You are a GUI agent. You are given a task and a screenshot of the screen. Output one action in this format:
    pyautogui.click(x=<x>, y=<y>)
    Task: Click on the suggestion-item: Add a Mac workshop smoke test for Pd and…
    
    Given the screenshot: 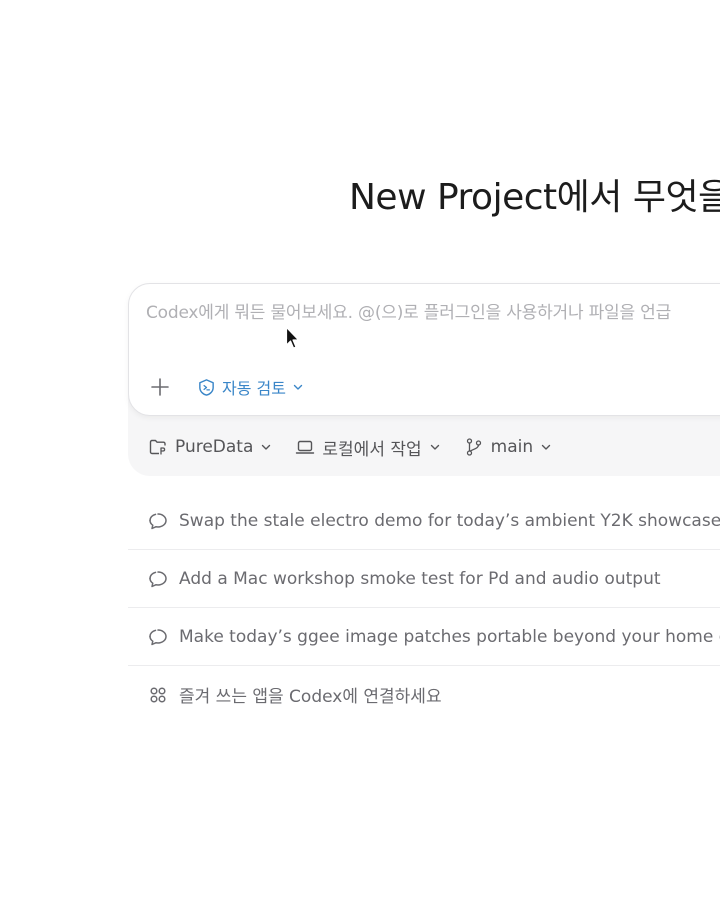 What is the action you would take?
    pyautogui.click(x=424, y=579)
    